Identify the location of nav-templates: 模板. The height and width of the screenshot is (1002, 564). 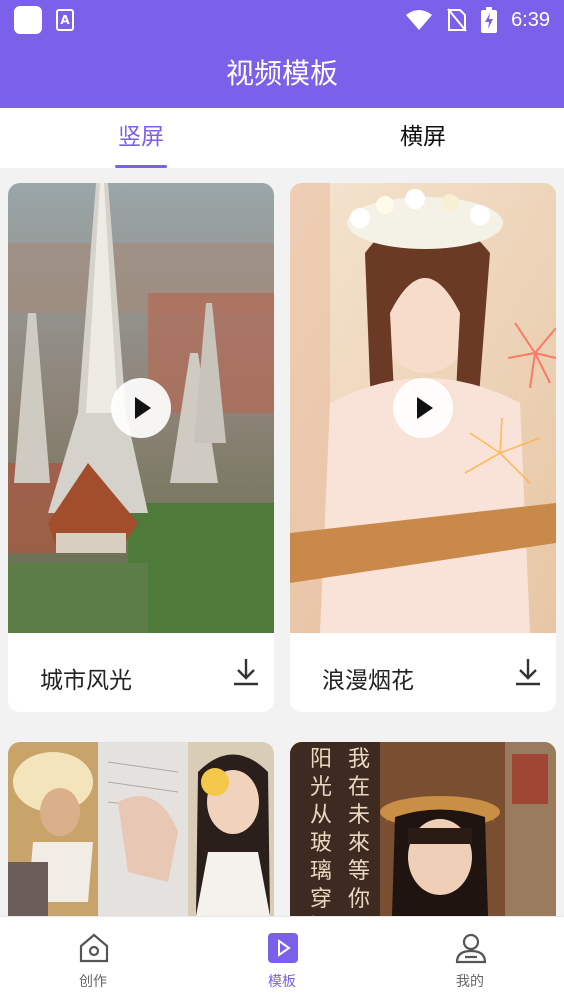
(282, 959).